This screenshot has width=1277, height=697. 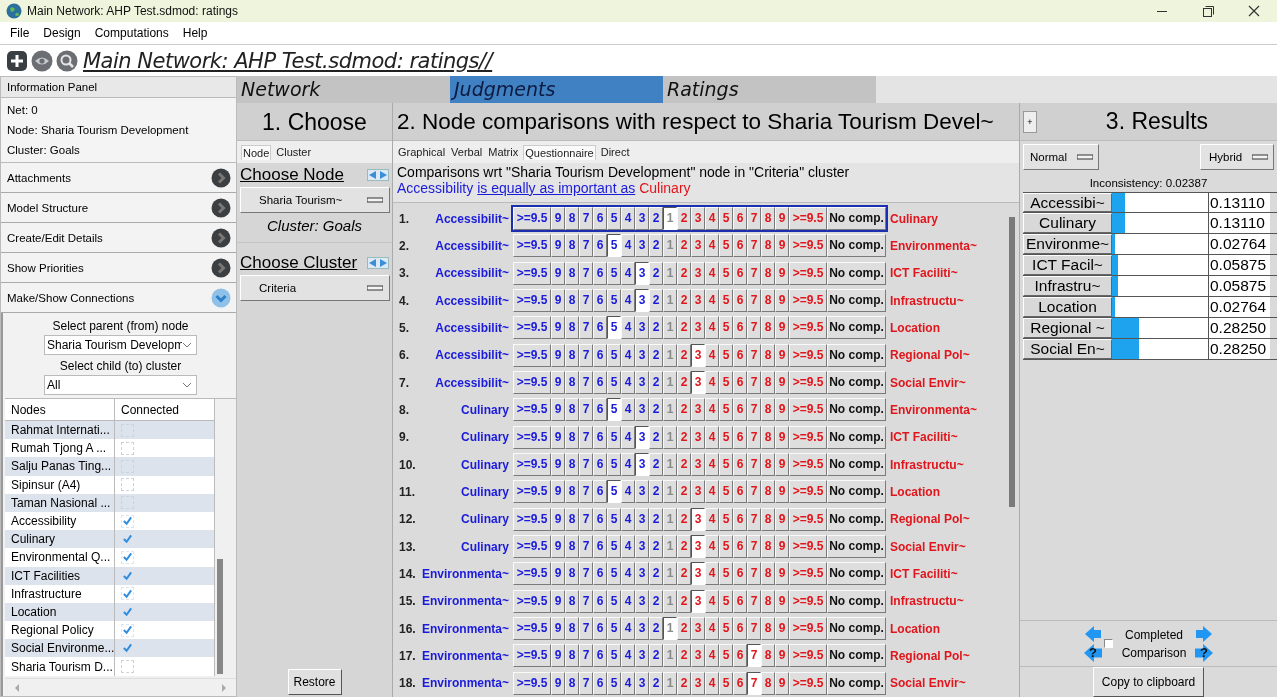 I want to click on help-arrow-right-icon: ?, so click(x=1204, y=653).